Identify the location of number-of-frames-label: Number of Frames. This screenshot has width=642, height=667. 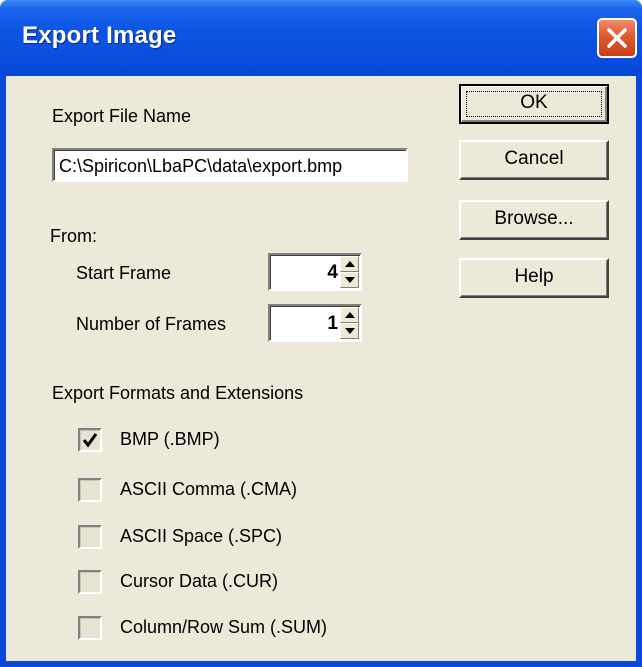
(151, 324).